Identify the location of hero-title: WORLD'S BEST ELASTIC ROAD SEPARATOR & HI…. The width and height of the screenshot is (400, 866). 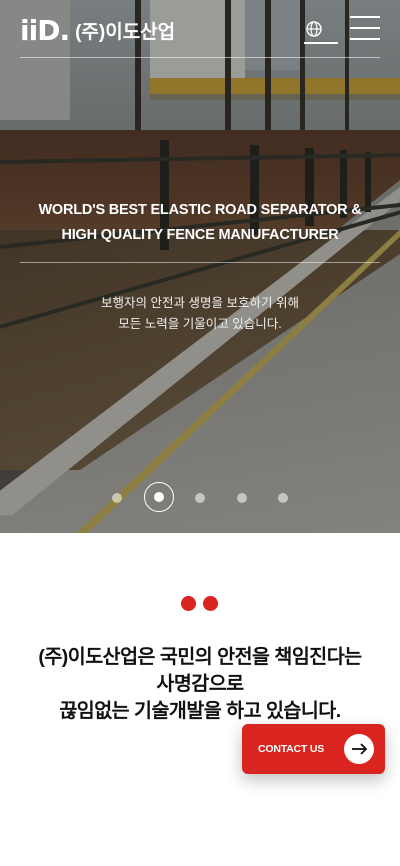
(200, 223).